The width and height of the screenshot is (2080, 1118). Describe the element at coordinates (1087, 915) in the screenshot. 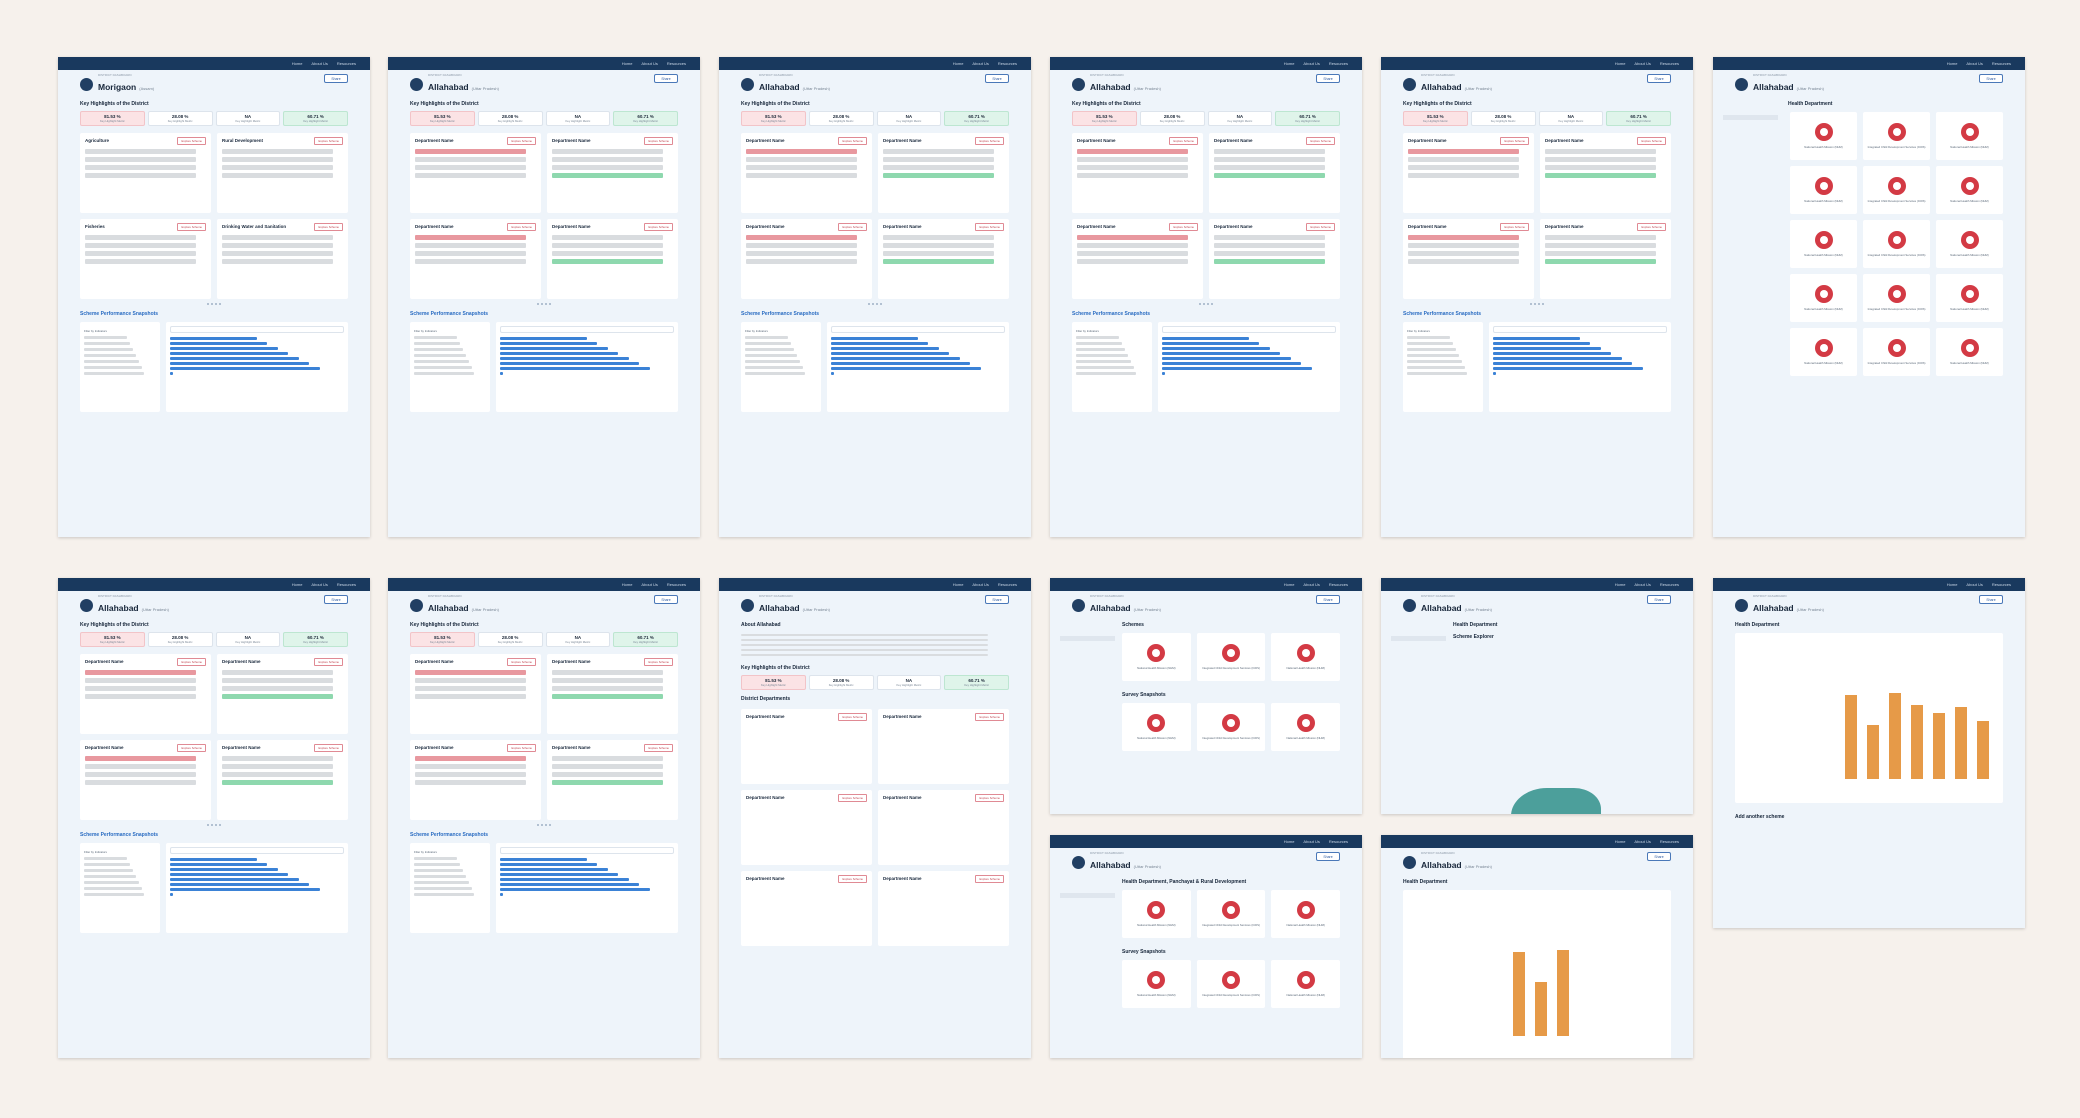

I see `sidebar-item` at that location.